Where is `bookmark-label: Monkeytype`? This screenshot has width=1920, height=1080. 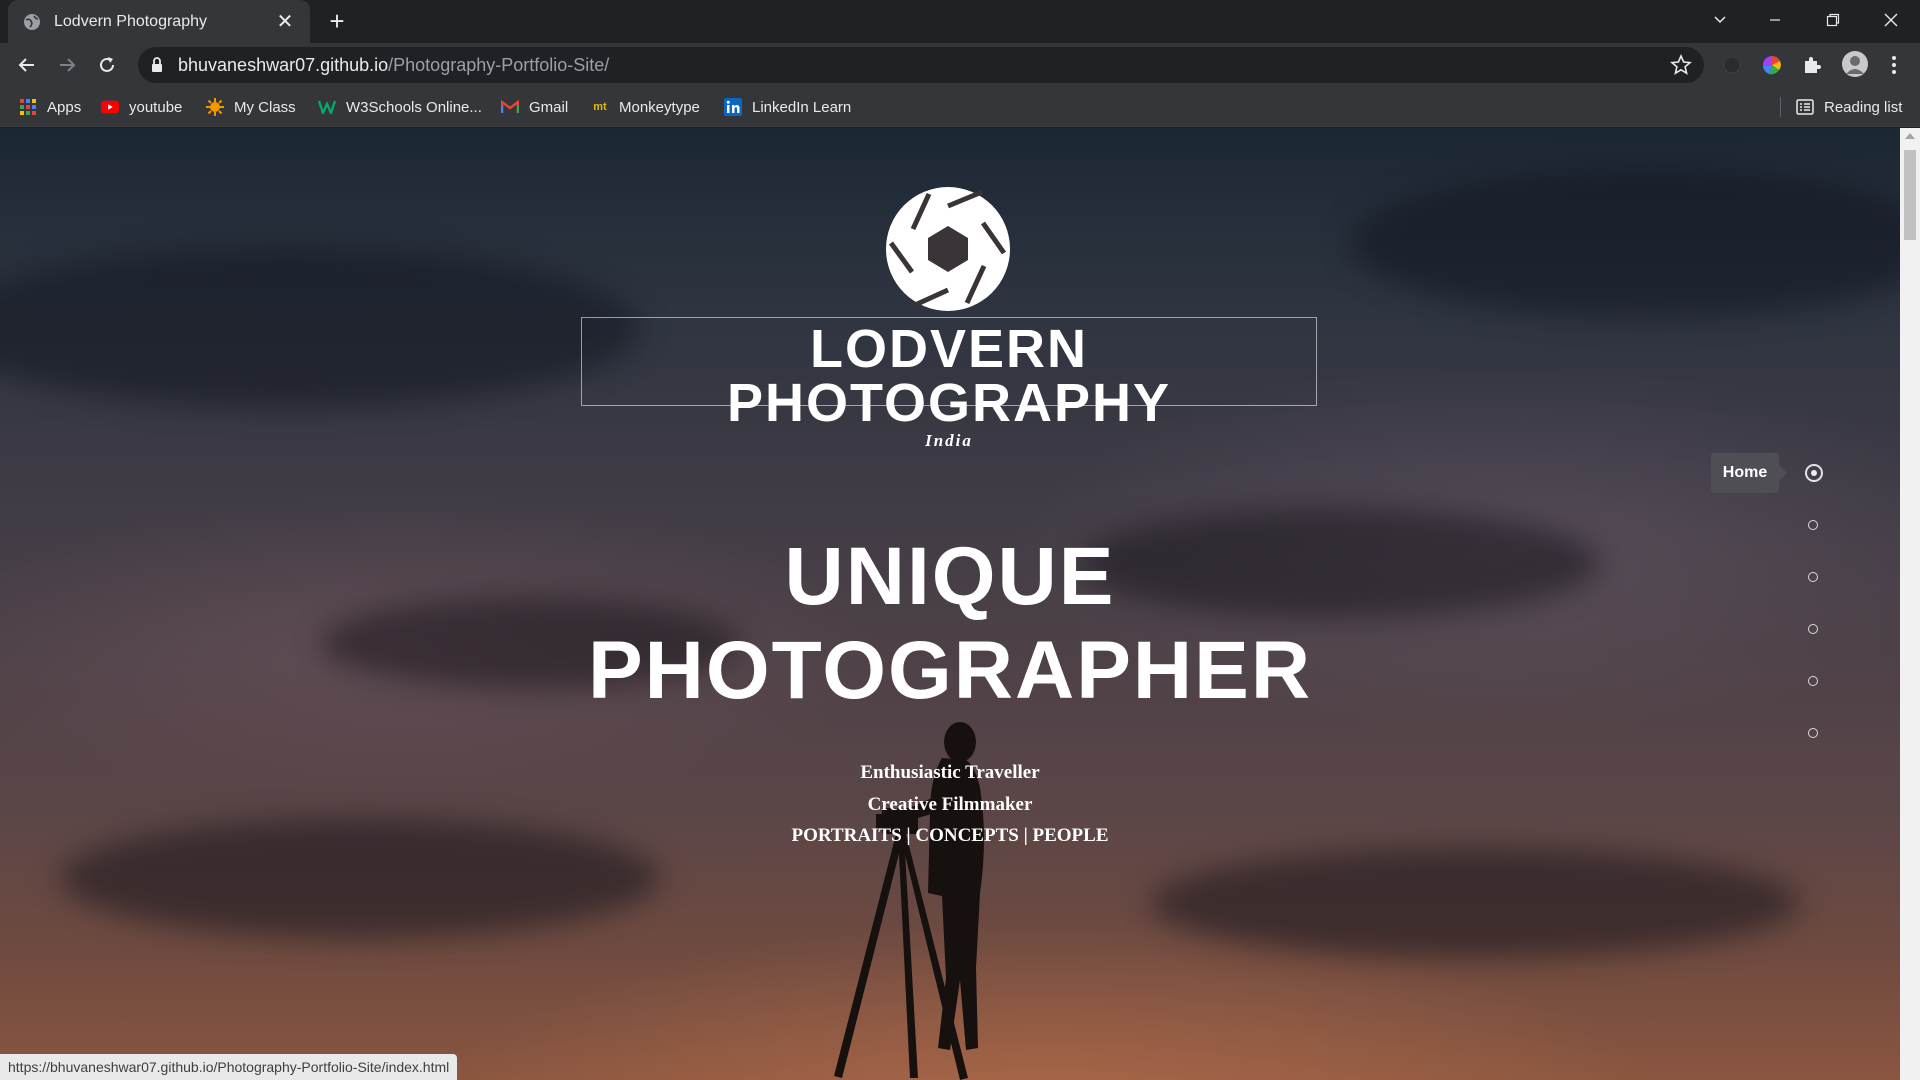 bookmark-label: Monkeytype is located at coordinates (659, 107).